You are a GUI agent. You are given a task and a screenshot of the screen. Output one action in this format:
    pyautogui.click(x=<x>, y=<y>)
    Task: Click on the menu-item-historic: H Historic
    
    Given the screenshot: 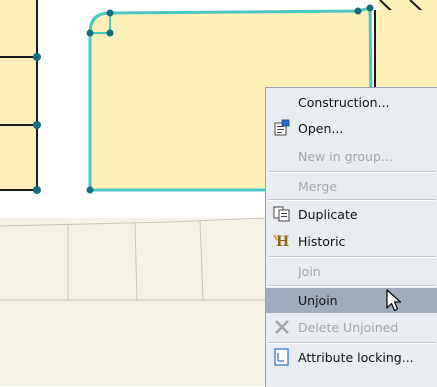 What is the action you would take?
    pyautogui.click(x=351, y=241)
    